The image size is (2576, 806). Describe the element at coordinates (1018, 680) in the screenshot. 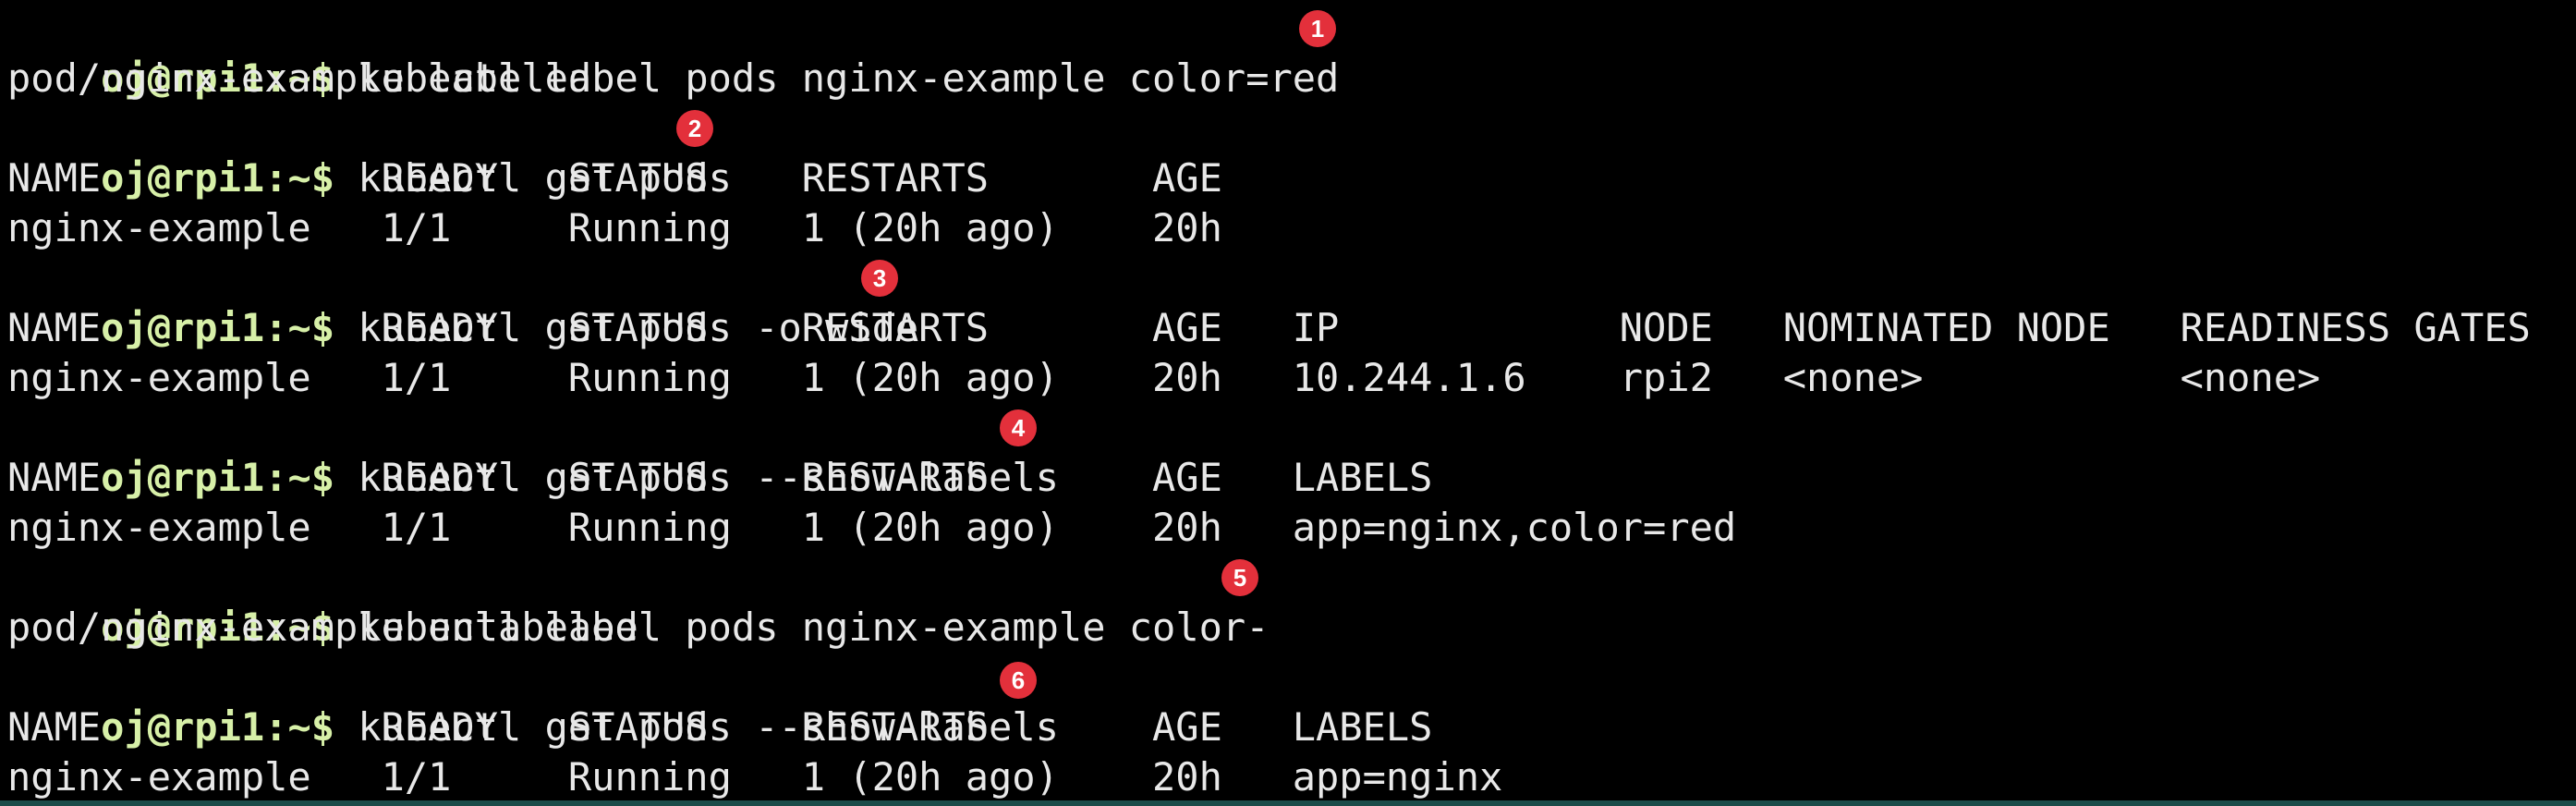

I see `step-badge-6: 6` at that location.